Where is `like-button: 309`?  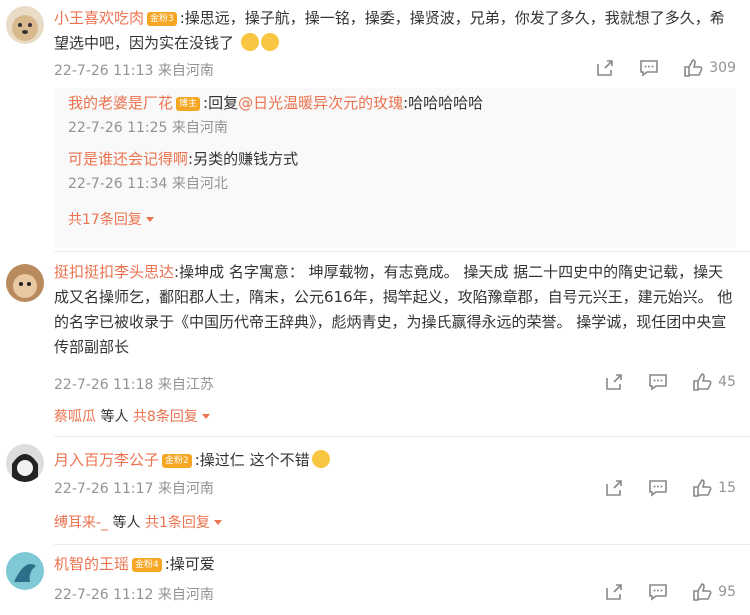 like-button: 309 is located at coordinates (709, 68).